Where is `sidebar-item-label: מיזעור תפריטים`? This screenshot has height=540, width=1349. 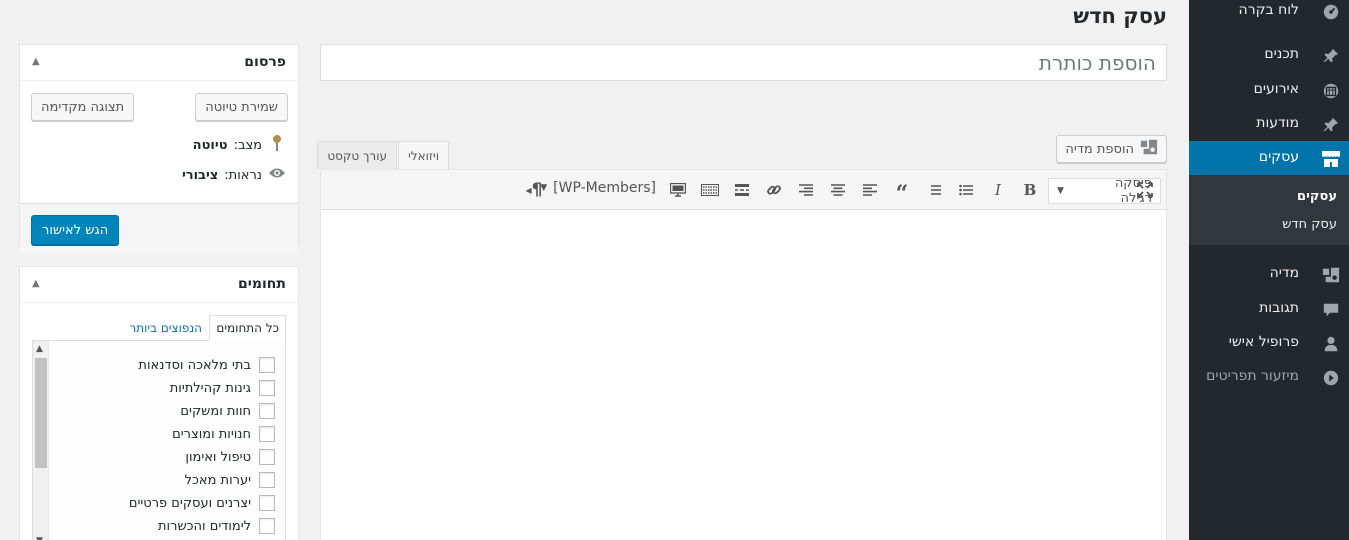
sidebar-item-label: מיזעור תפריטים is located at coordinates (1252, 376).